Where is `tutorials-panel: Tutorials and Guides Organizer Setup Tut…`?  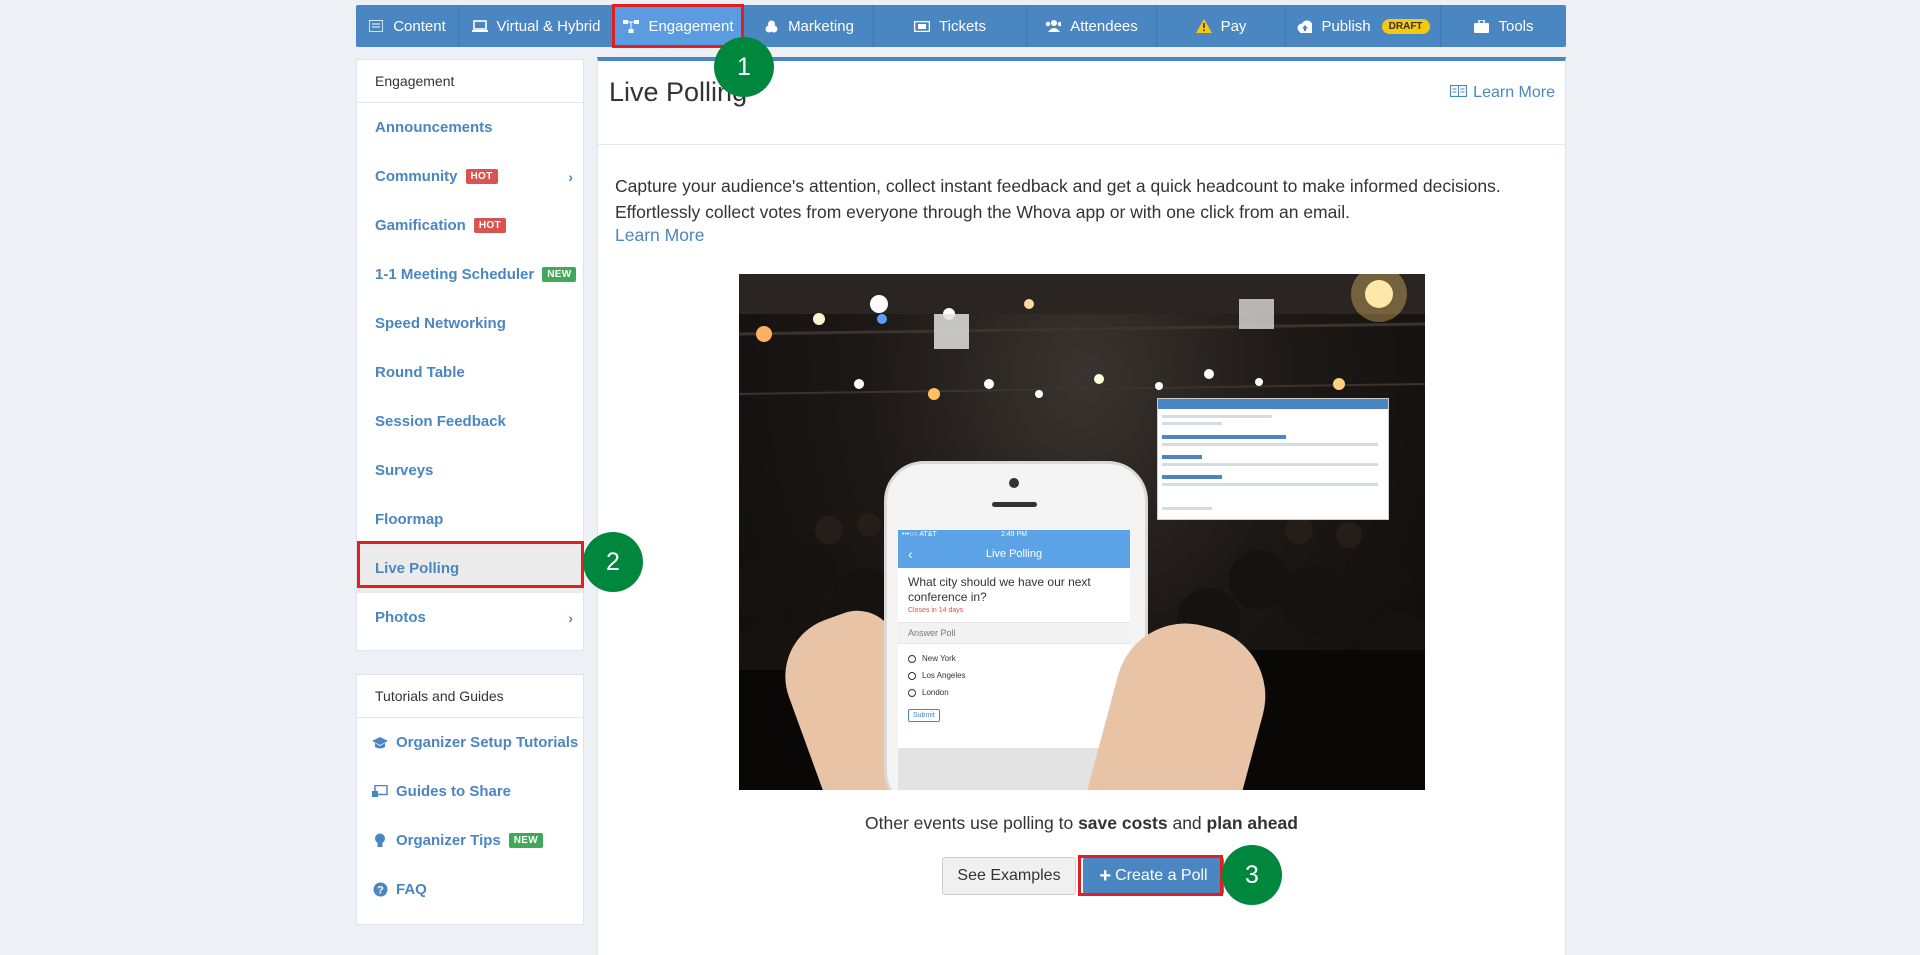 tutorials-panel: Tutorials and Guides Organizer Setup Tut… is located at coordinates (470, 799).